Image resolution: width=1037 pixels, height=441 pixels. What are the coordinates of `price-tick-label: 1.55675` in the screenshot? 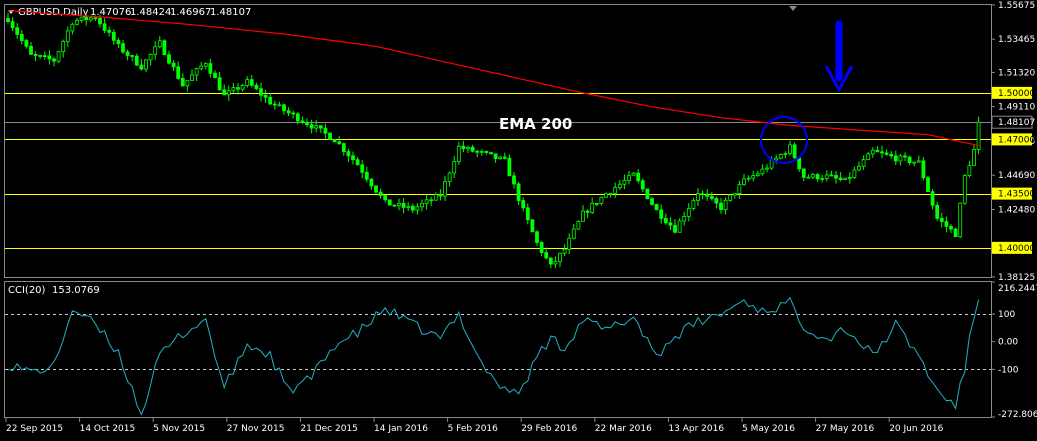 It's located at (1016, 6).